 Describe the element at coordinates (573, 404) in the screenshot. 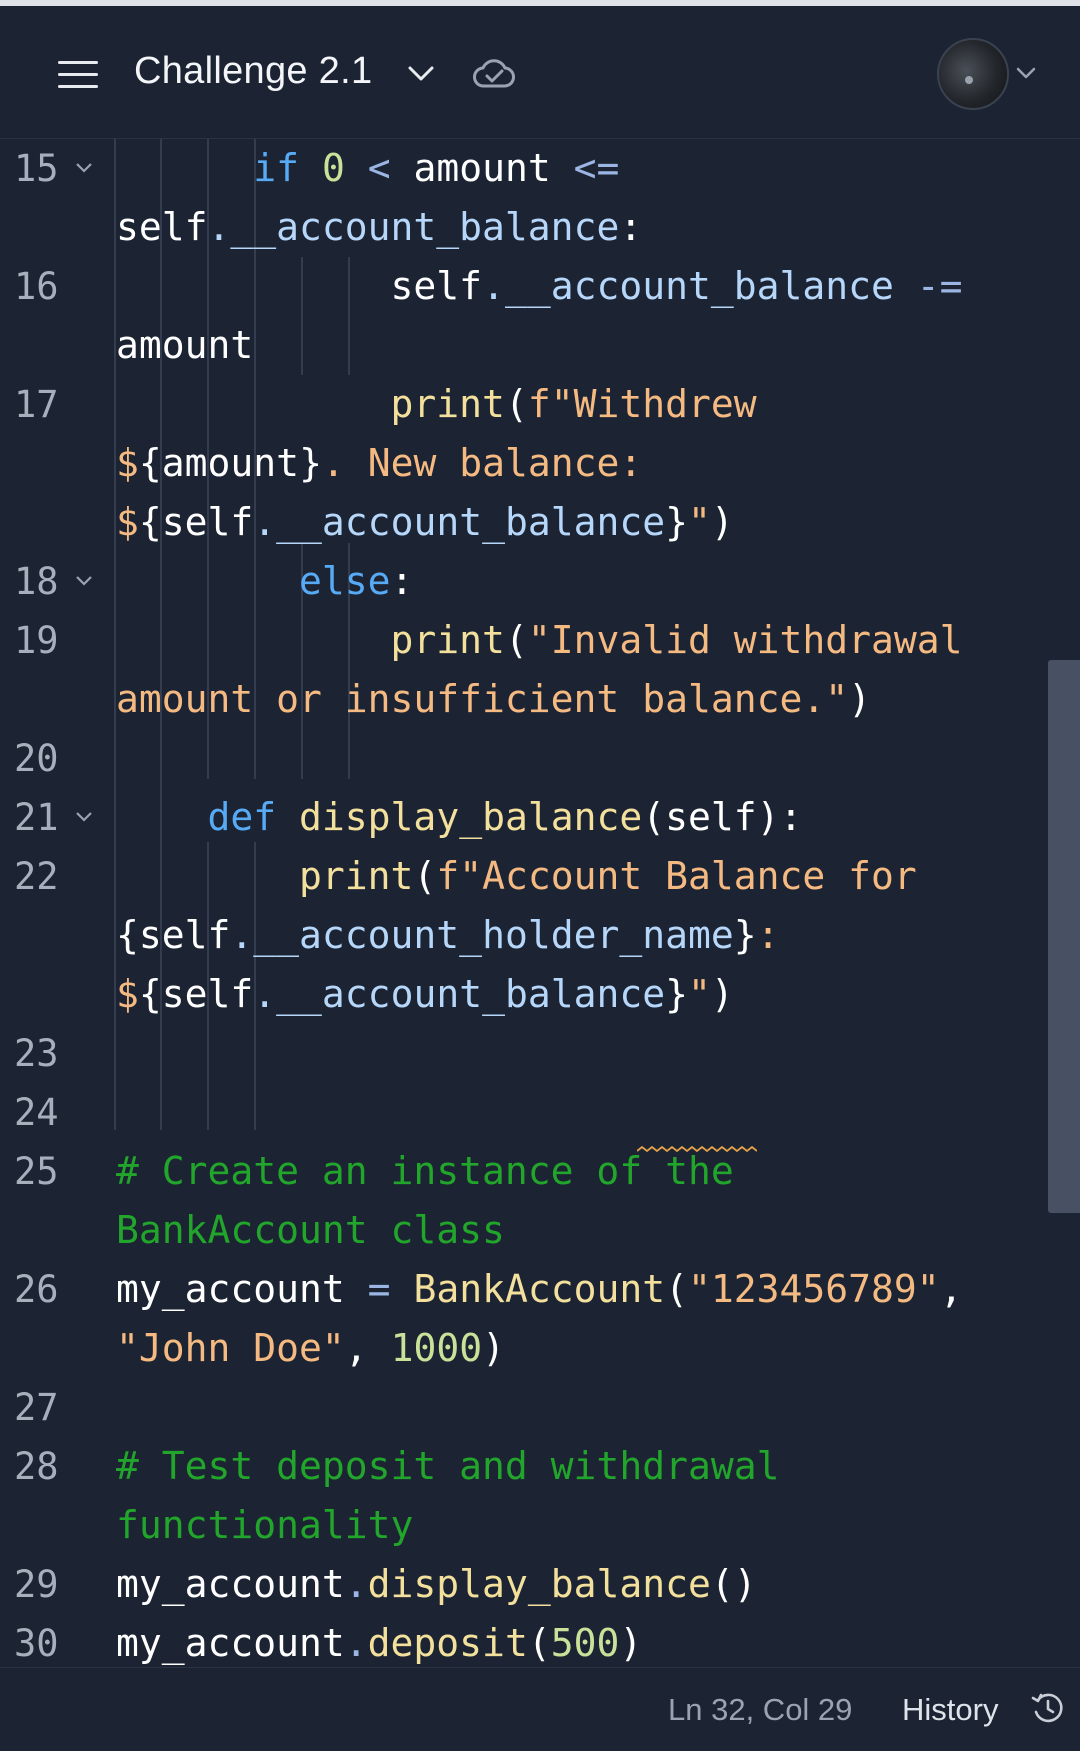

I see `code-text: print(f"Withdrew` at that location.